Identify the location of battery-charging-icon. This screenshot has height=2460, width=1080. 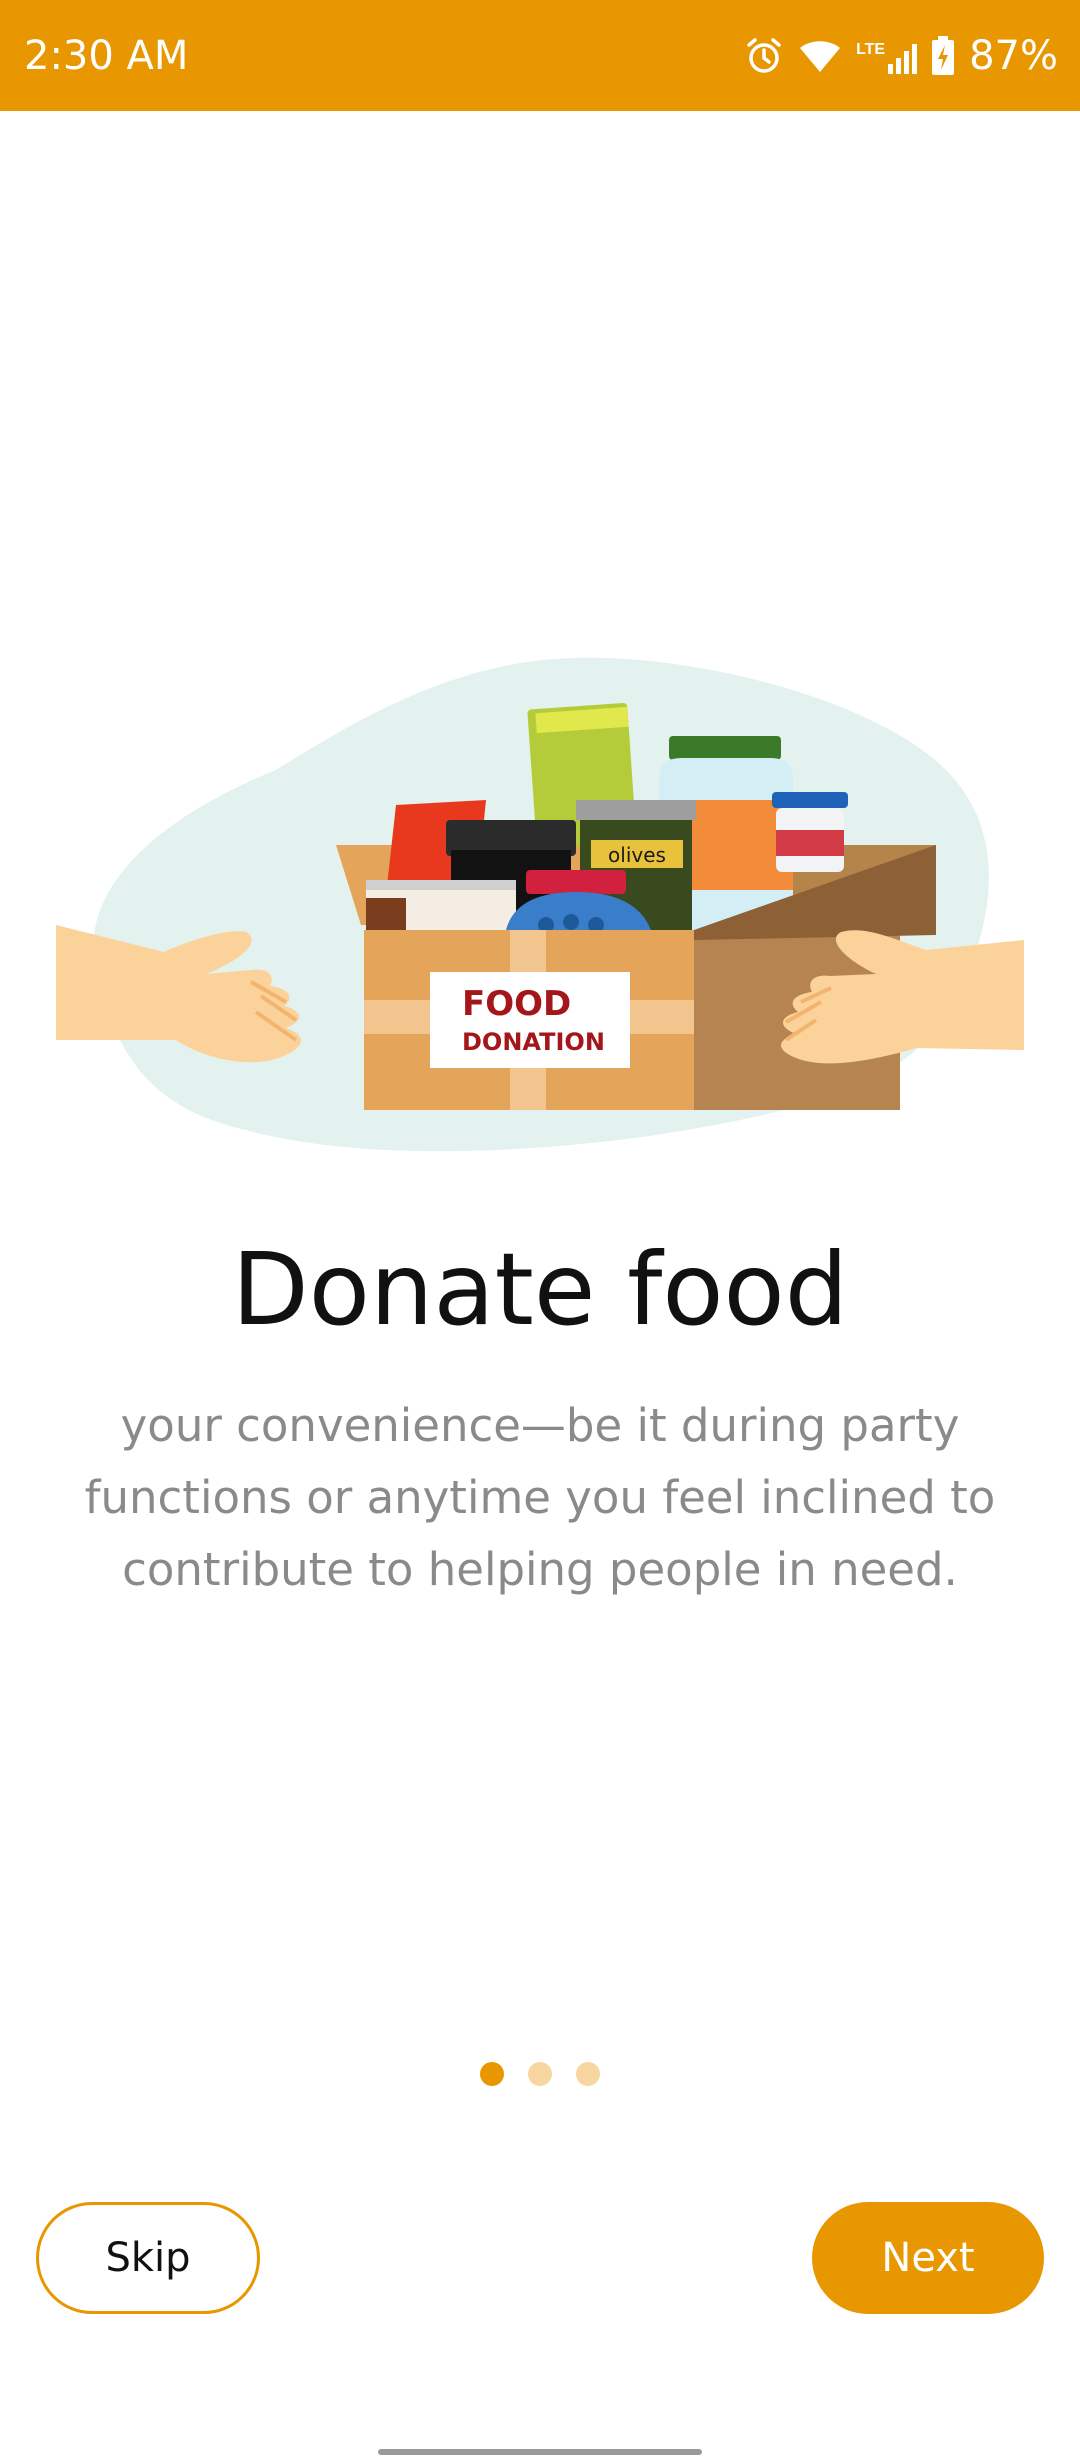
(943, 56).